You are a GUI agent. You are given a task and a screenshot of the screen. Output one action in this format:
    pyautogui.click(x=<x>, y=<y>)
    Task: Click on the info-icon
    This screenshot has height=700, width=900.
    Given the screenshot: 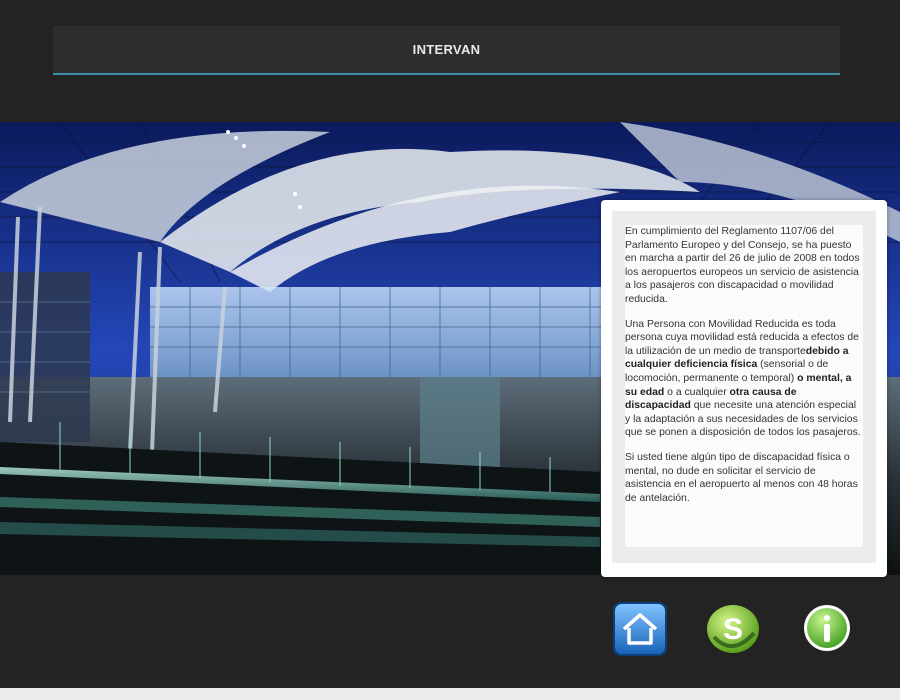 What is the action you would take?
    pyautogui.click(x=827, y=628)
    